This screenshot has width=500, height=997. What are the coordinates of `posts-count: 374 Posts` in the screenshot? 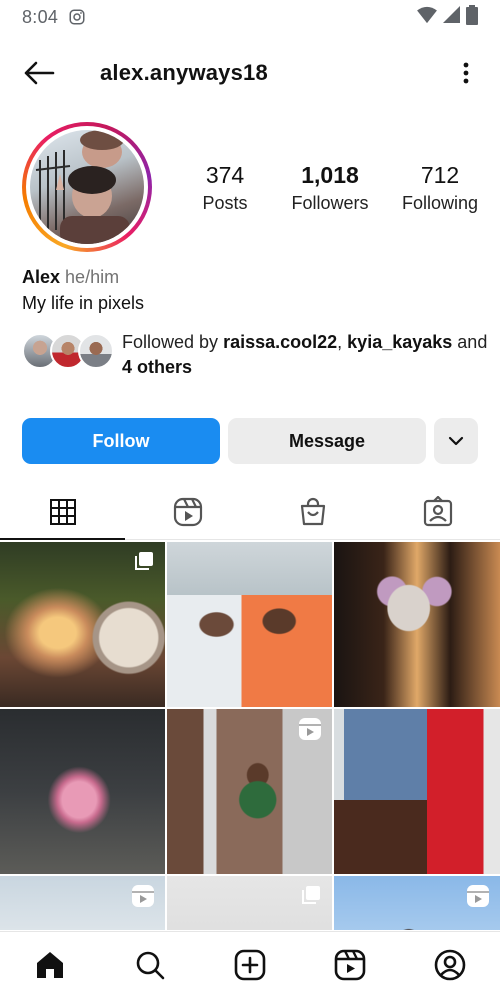 It's located at (225, 188).